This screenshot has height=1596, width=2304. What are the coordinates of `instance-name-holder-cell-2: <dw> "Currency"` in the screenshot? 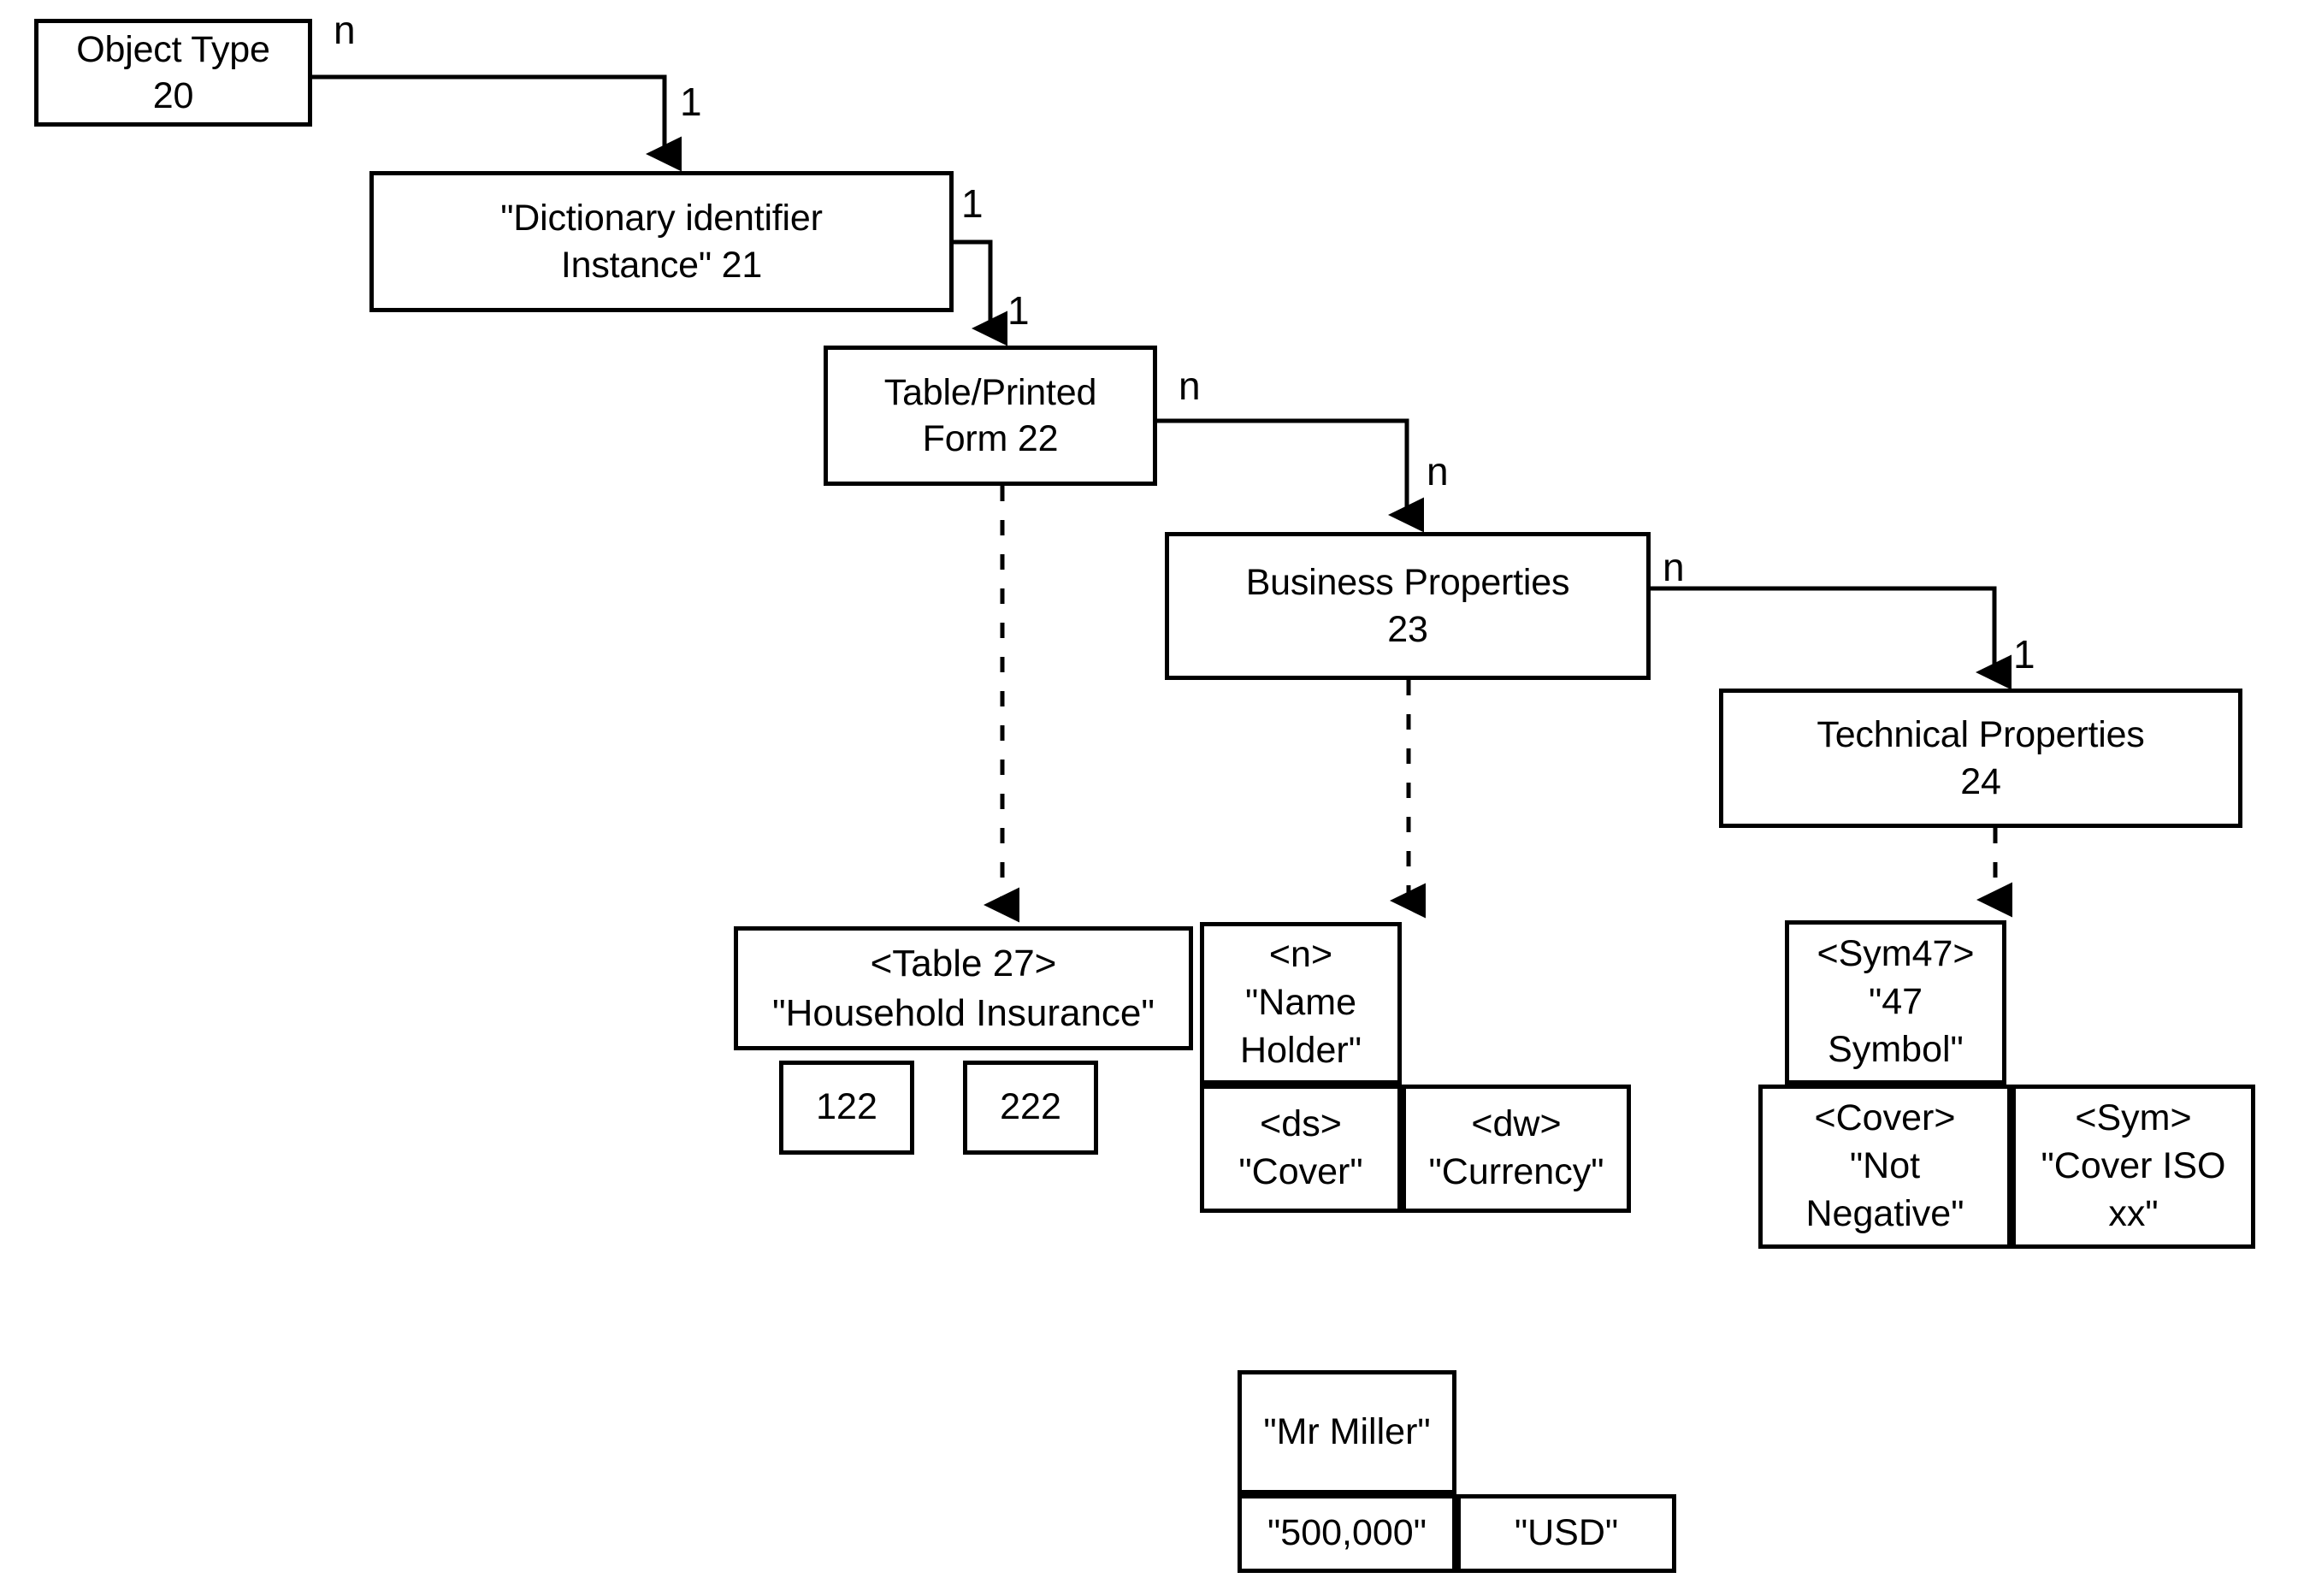 It's located at (1516, 1149).